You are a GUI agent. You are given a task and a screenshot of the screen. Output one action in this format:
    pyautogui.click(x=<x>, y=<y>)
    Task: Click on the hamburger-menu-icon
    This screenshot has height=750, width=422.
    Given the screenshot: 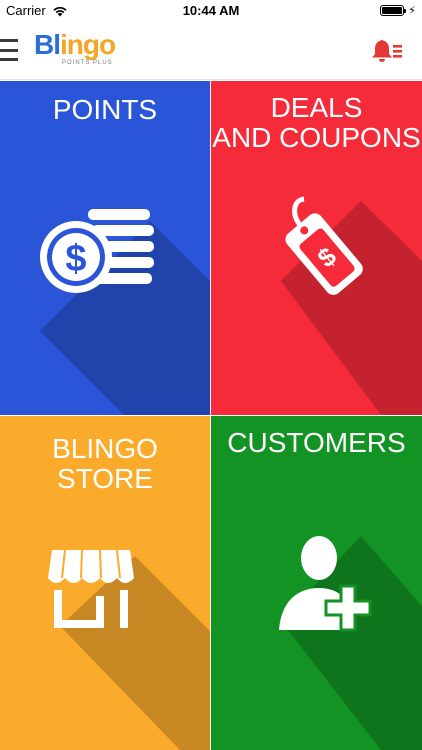 What is the action you would take?
    pyautogui.click(x=10, y=50)
    